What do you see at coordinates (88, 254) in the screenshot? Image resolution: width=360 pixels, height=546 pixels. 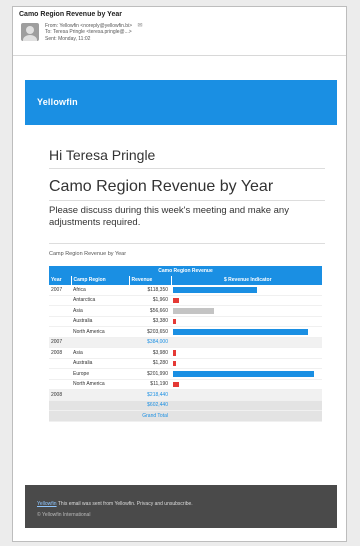 I see `table-caption: Camp Region Revenue by Year` at bounding box center [88, 254].